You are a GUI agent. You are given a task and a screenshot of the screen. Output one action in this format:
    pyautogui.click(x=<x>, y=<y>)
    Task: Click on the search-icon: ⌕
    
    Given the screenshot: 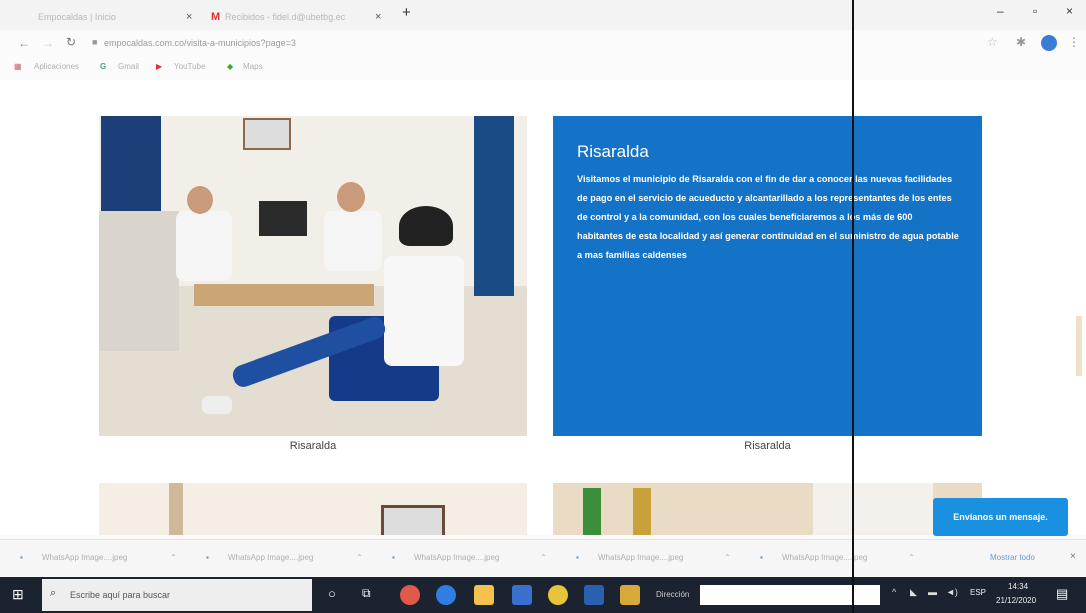 What is the action you would take?
    pyautogui.click(x=53, y=593)
    